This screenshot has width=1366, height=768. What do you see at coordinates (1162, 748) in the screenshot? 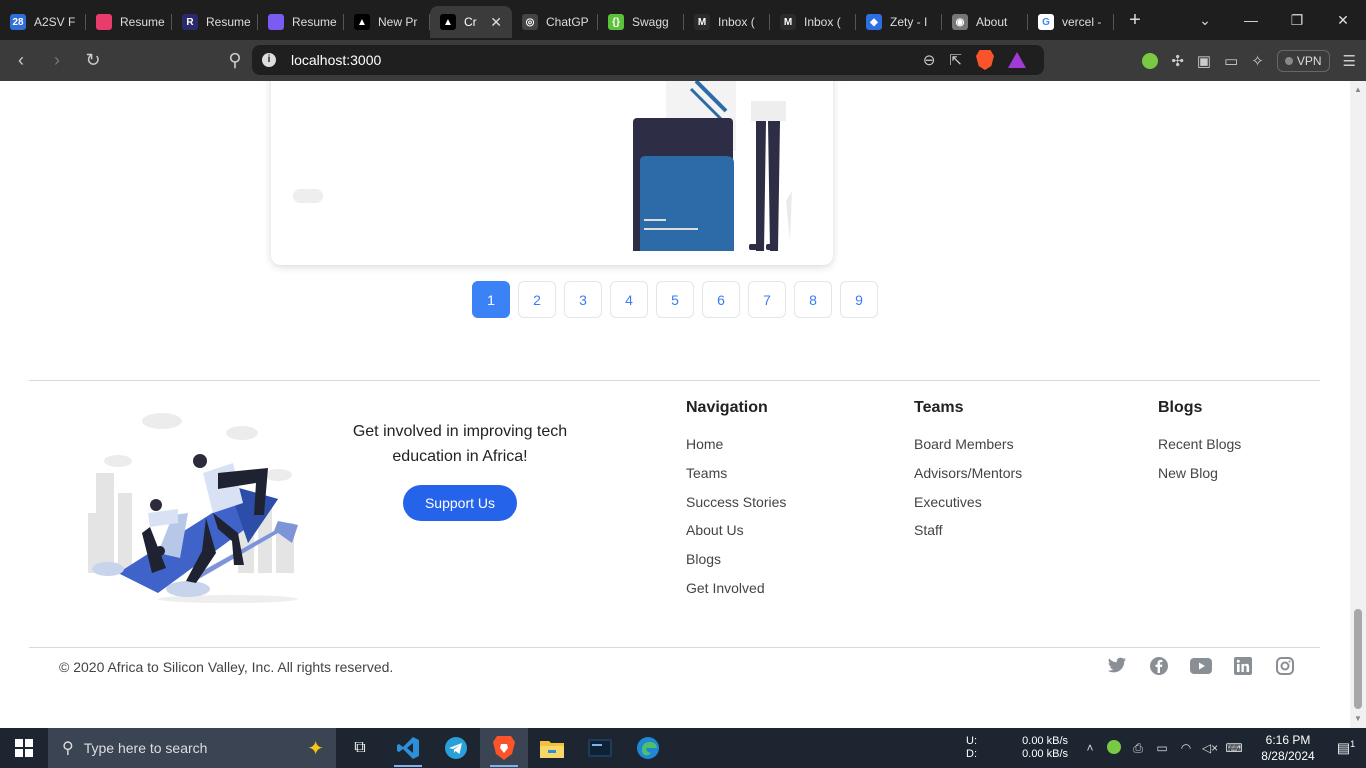
I see `battery-icon: ▭` at bounding box center [1162, 748].